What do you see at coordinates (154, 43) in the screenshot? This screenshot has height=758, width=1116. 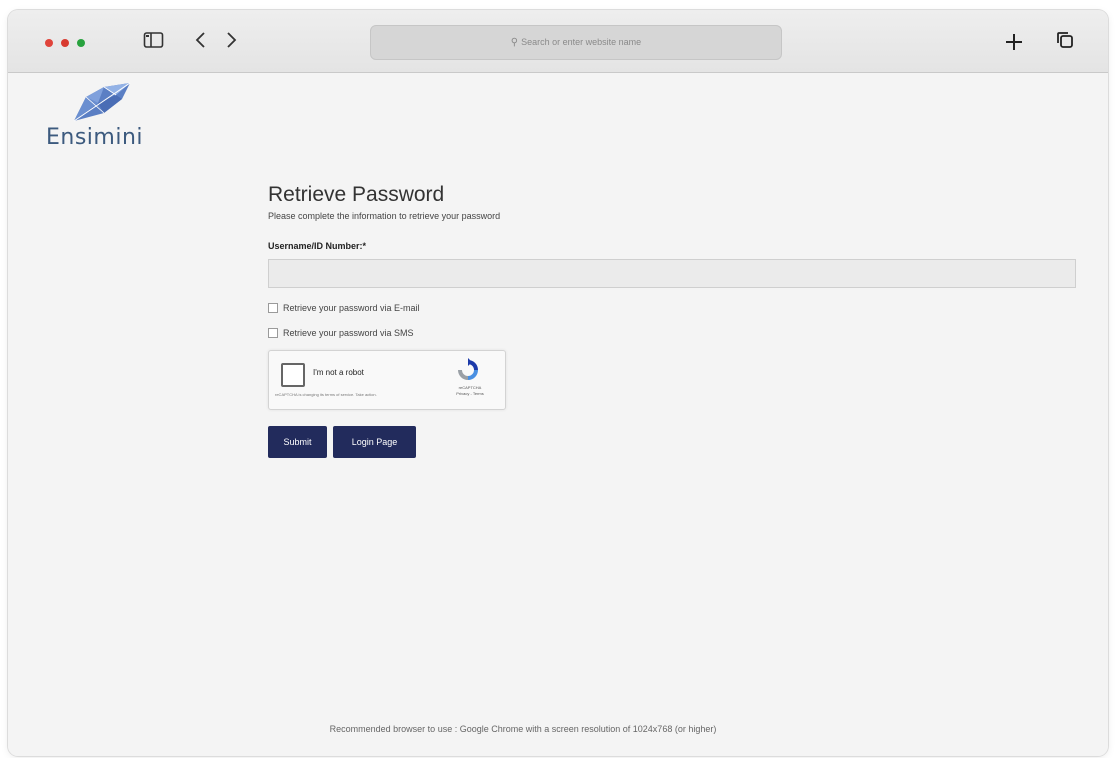 I see `sidebar-icon` at bounding box center [154, 43].